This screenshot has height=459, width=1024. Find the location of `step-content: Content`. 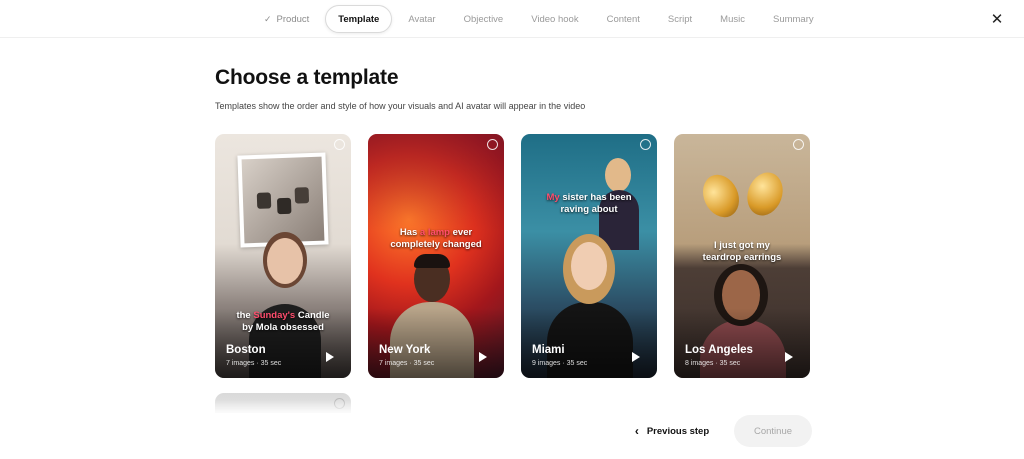

step-content: Content is located at coordinates (623, 19).